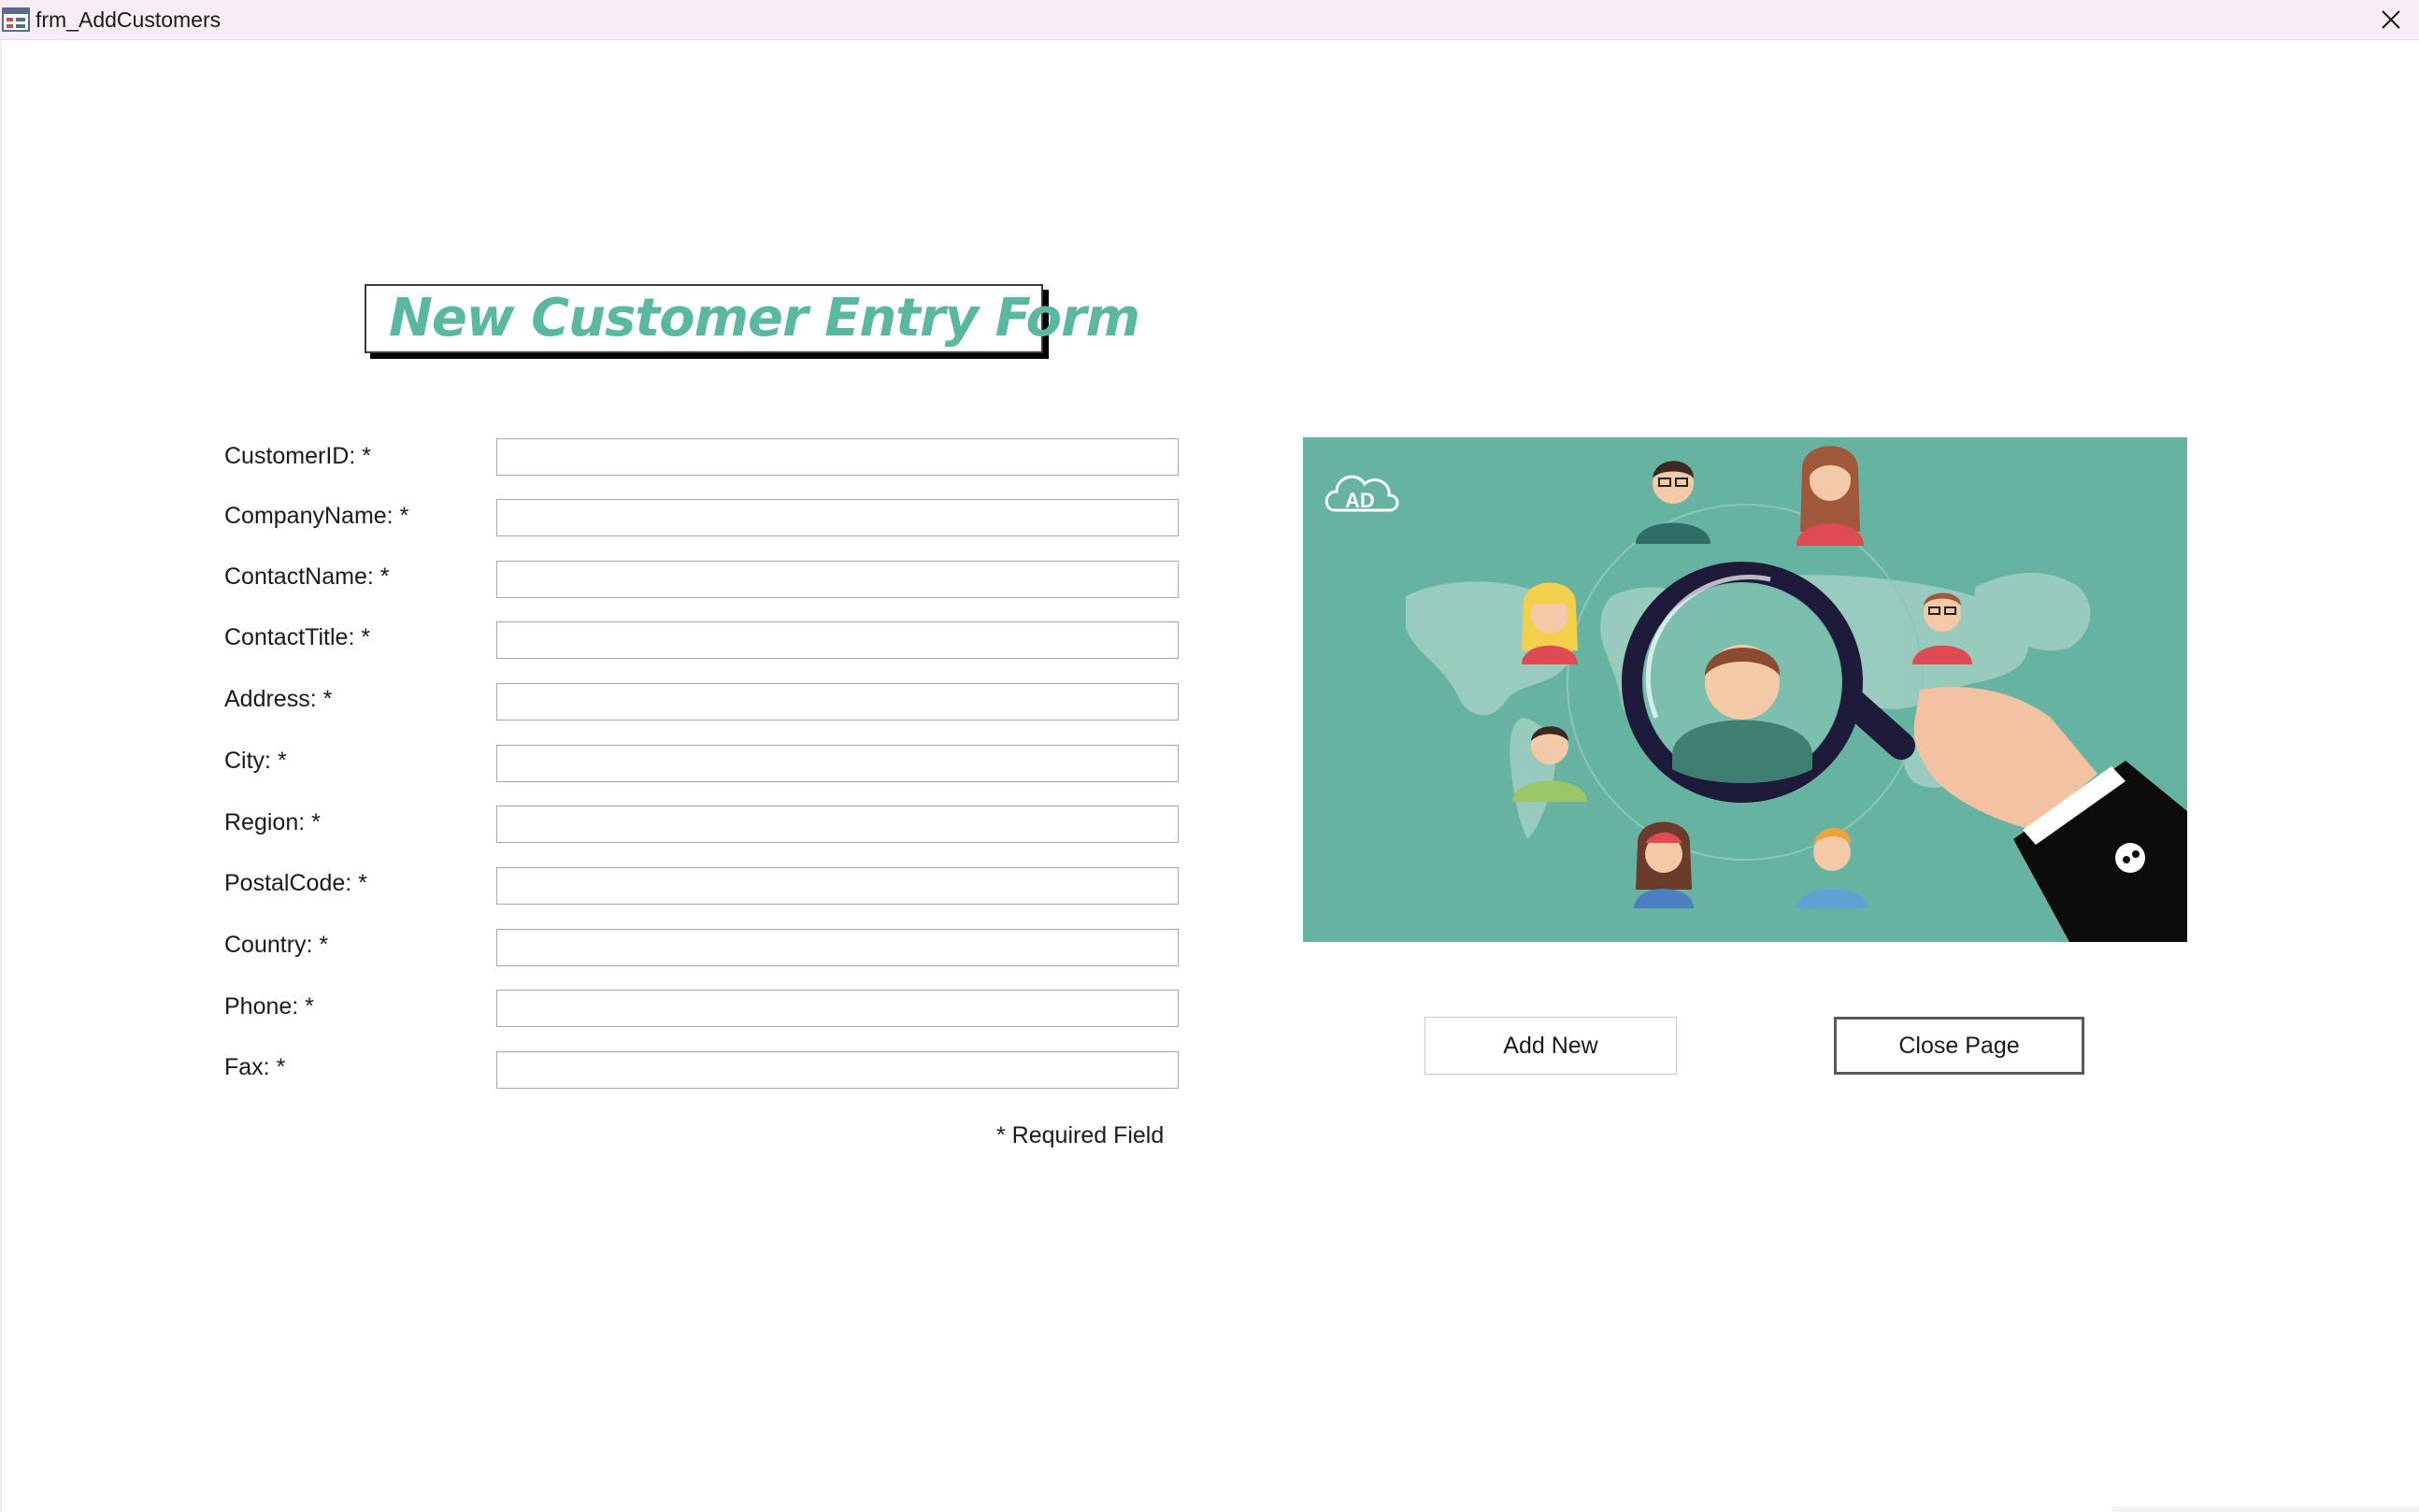 Image resolution: width=2419 pixels, height=1512 pixels. Describe the element at coordinates (16, 19) in the screenshot. I see `form-icon` at that location.